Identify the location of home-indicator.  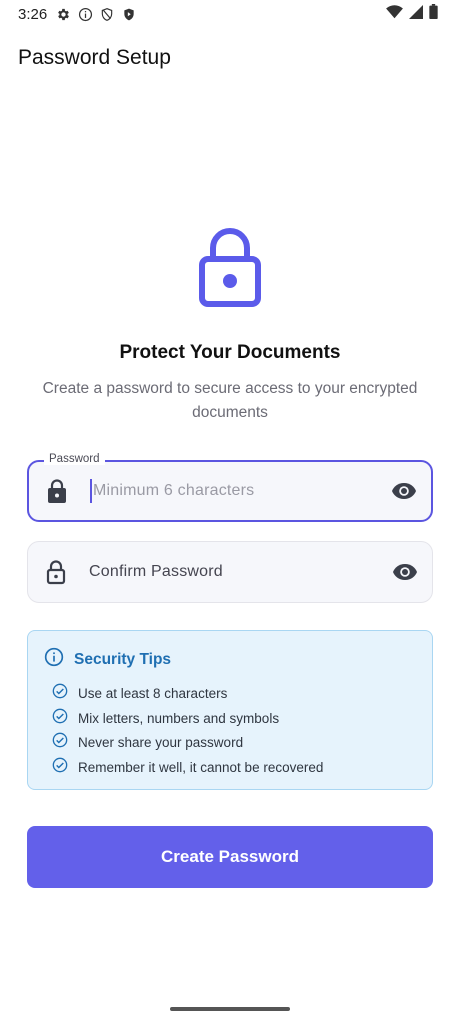
(230, 1009).